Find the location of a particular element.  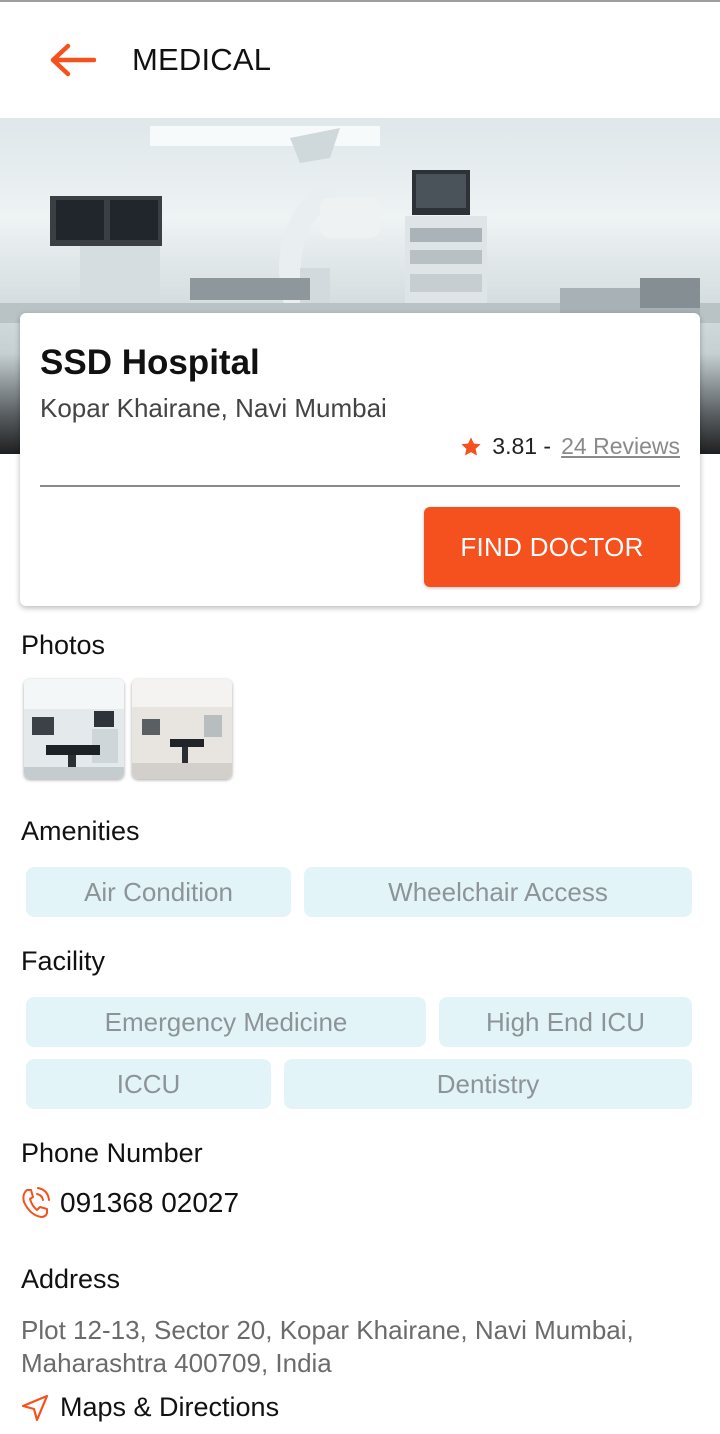

facility-title: Facility is located at coordinates (63, 961).